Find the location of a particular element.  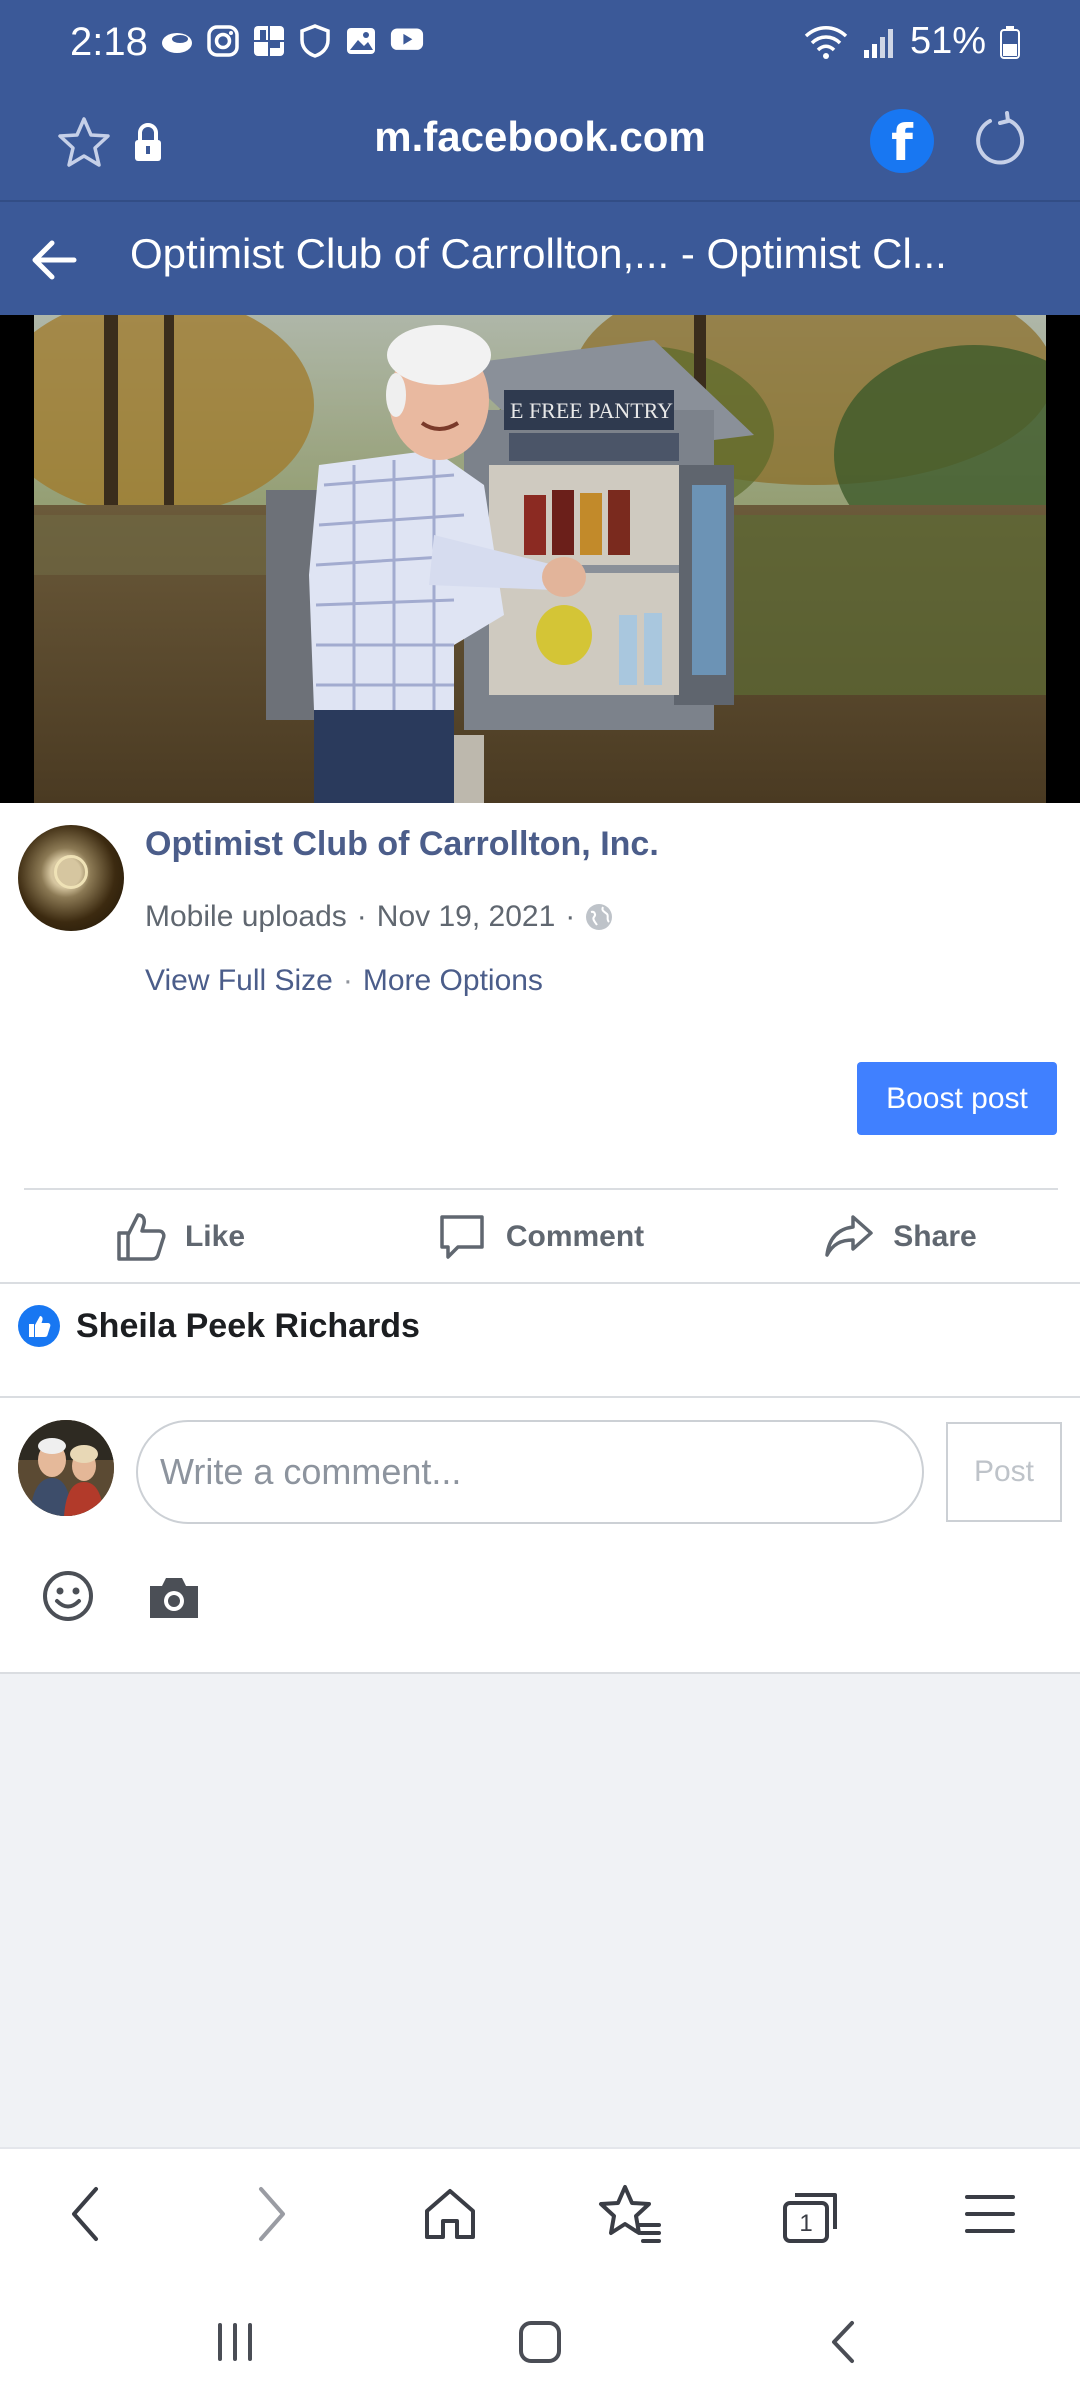

share-button: Share is located at coordinates (900, 1237).